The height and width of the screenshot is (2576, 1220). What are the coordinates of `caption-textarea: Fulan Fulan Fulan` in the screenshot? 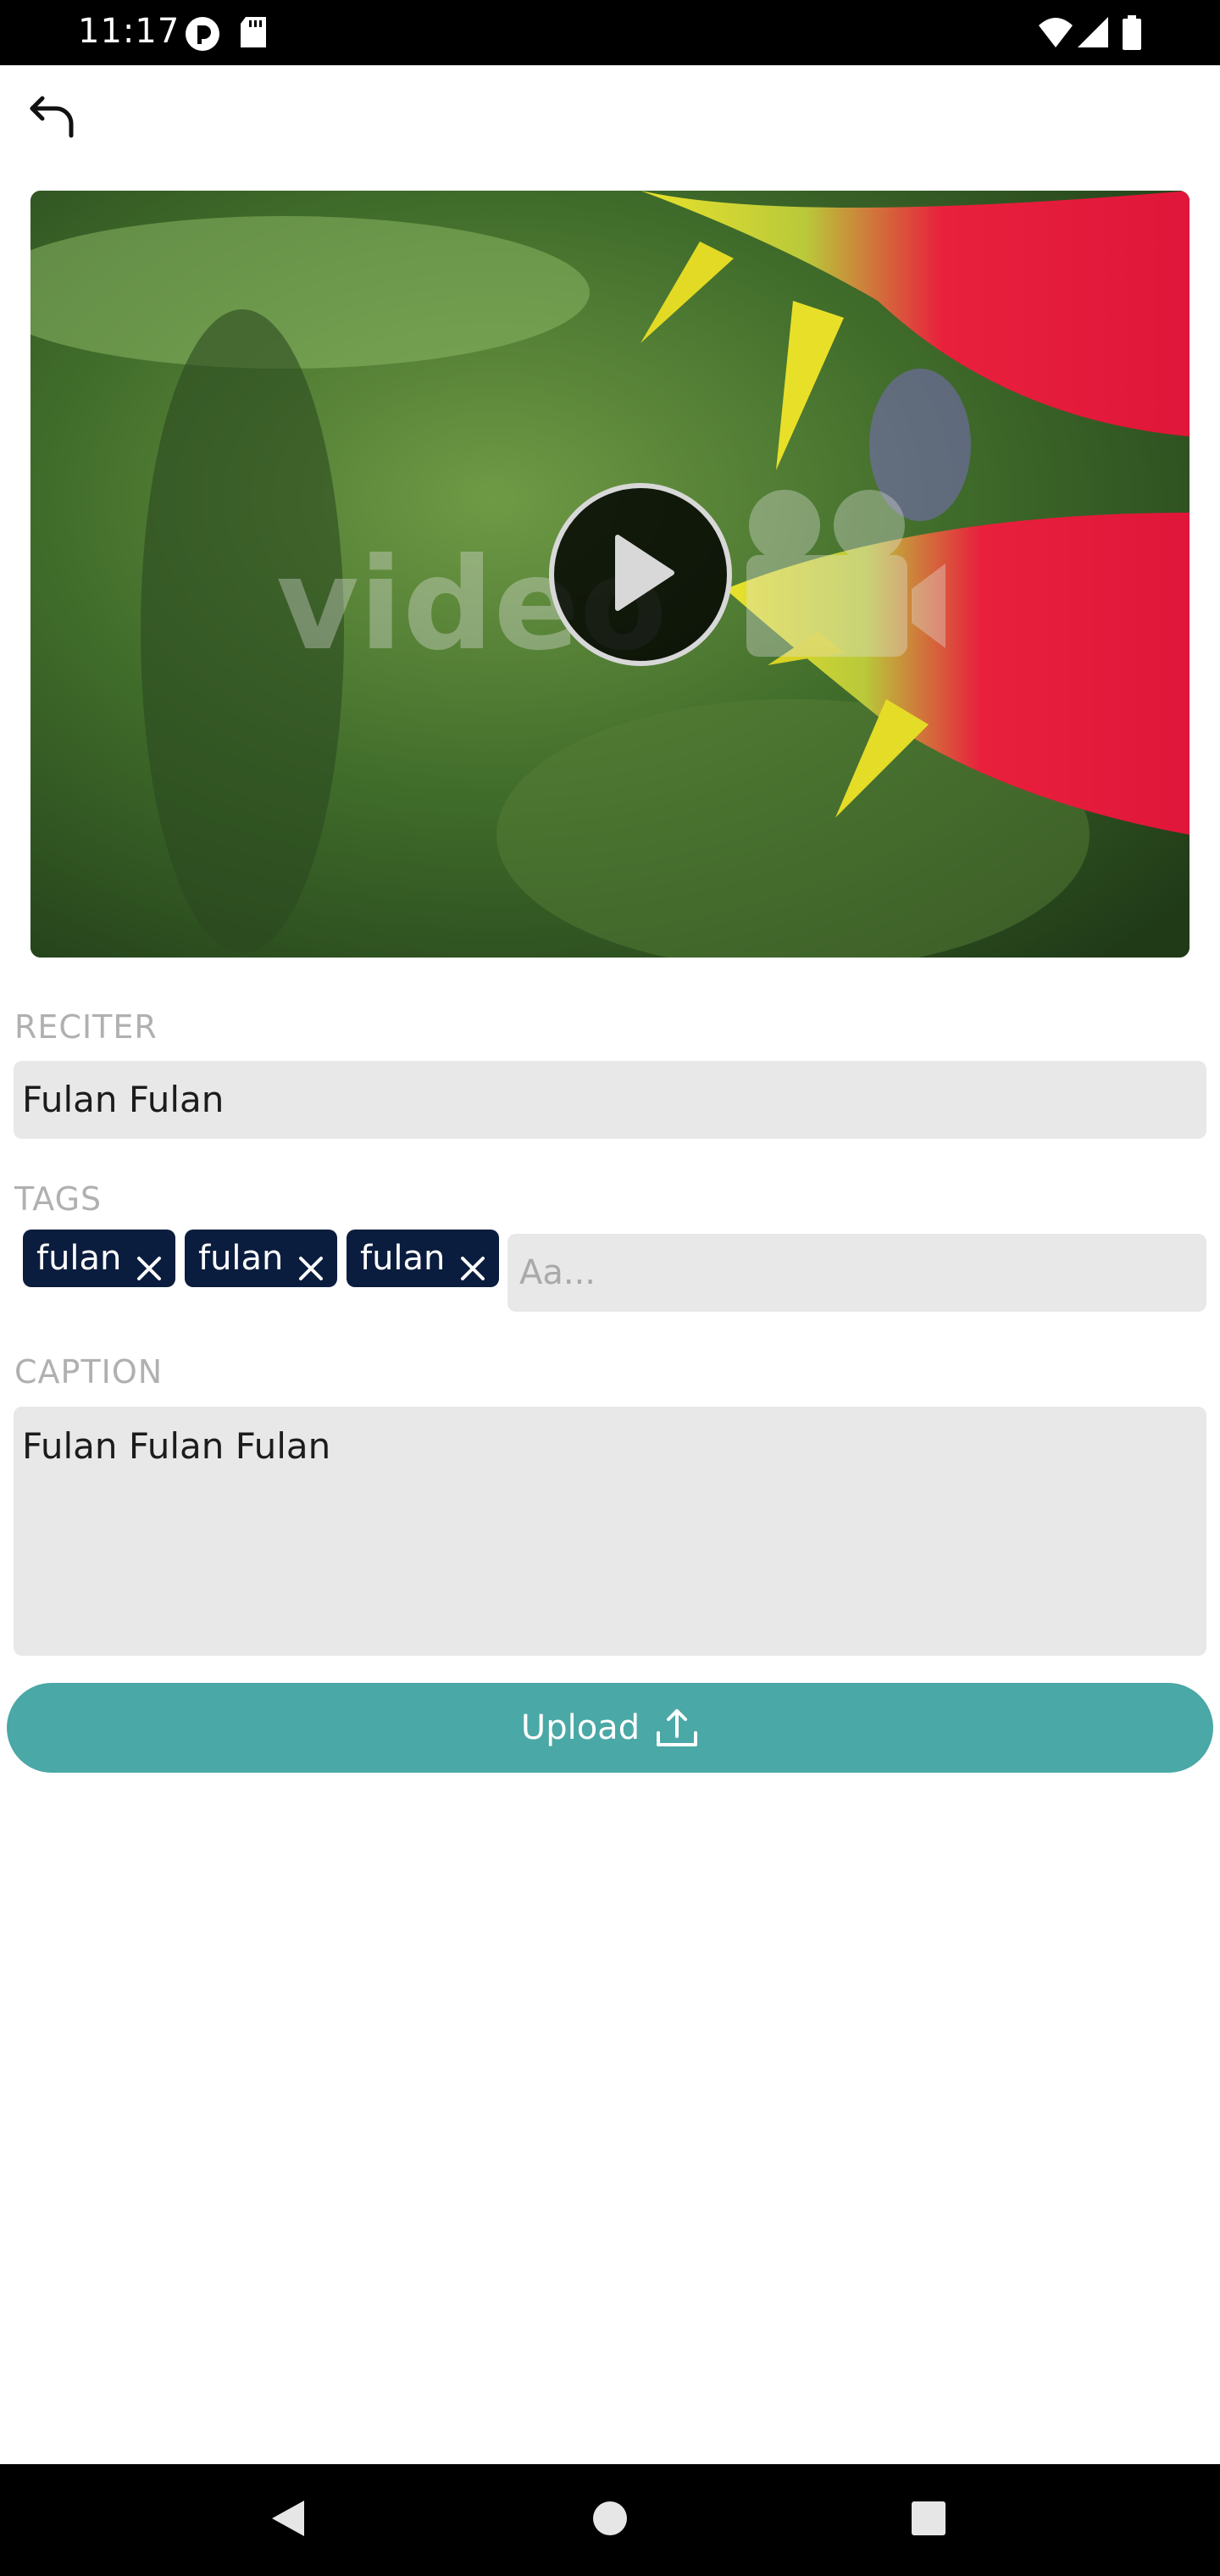 It's located at (610, 1531).